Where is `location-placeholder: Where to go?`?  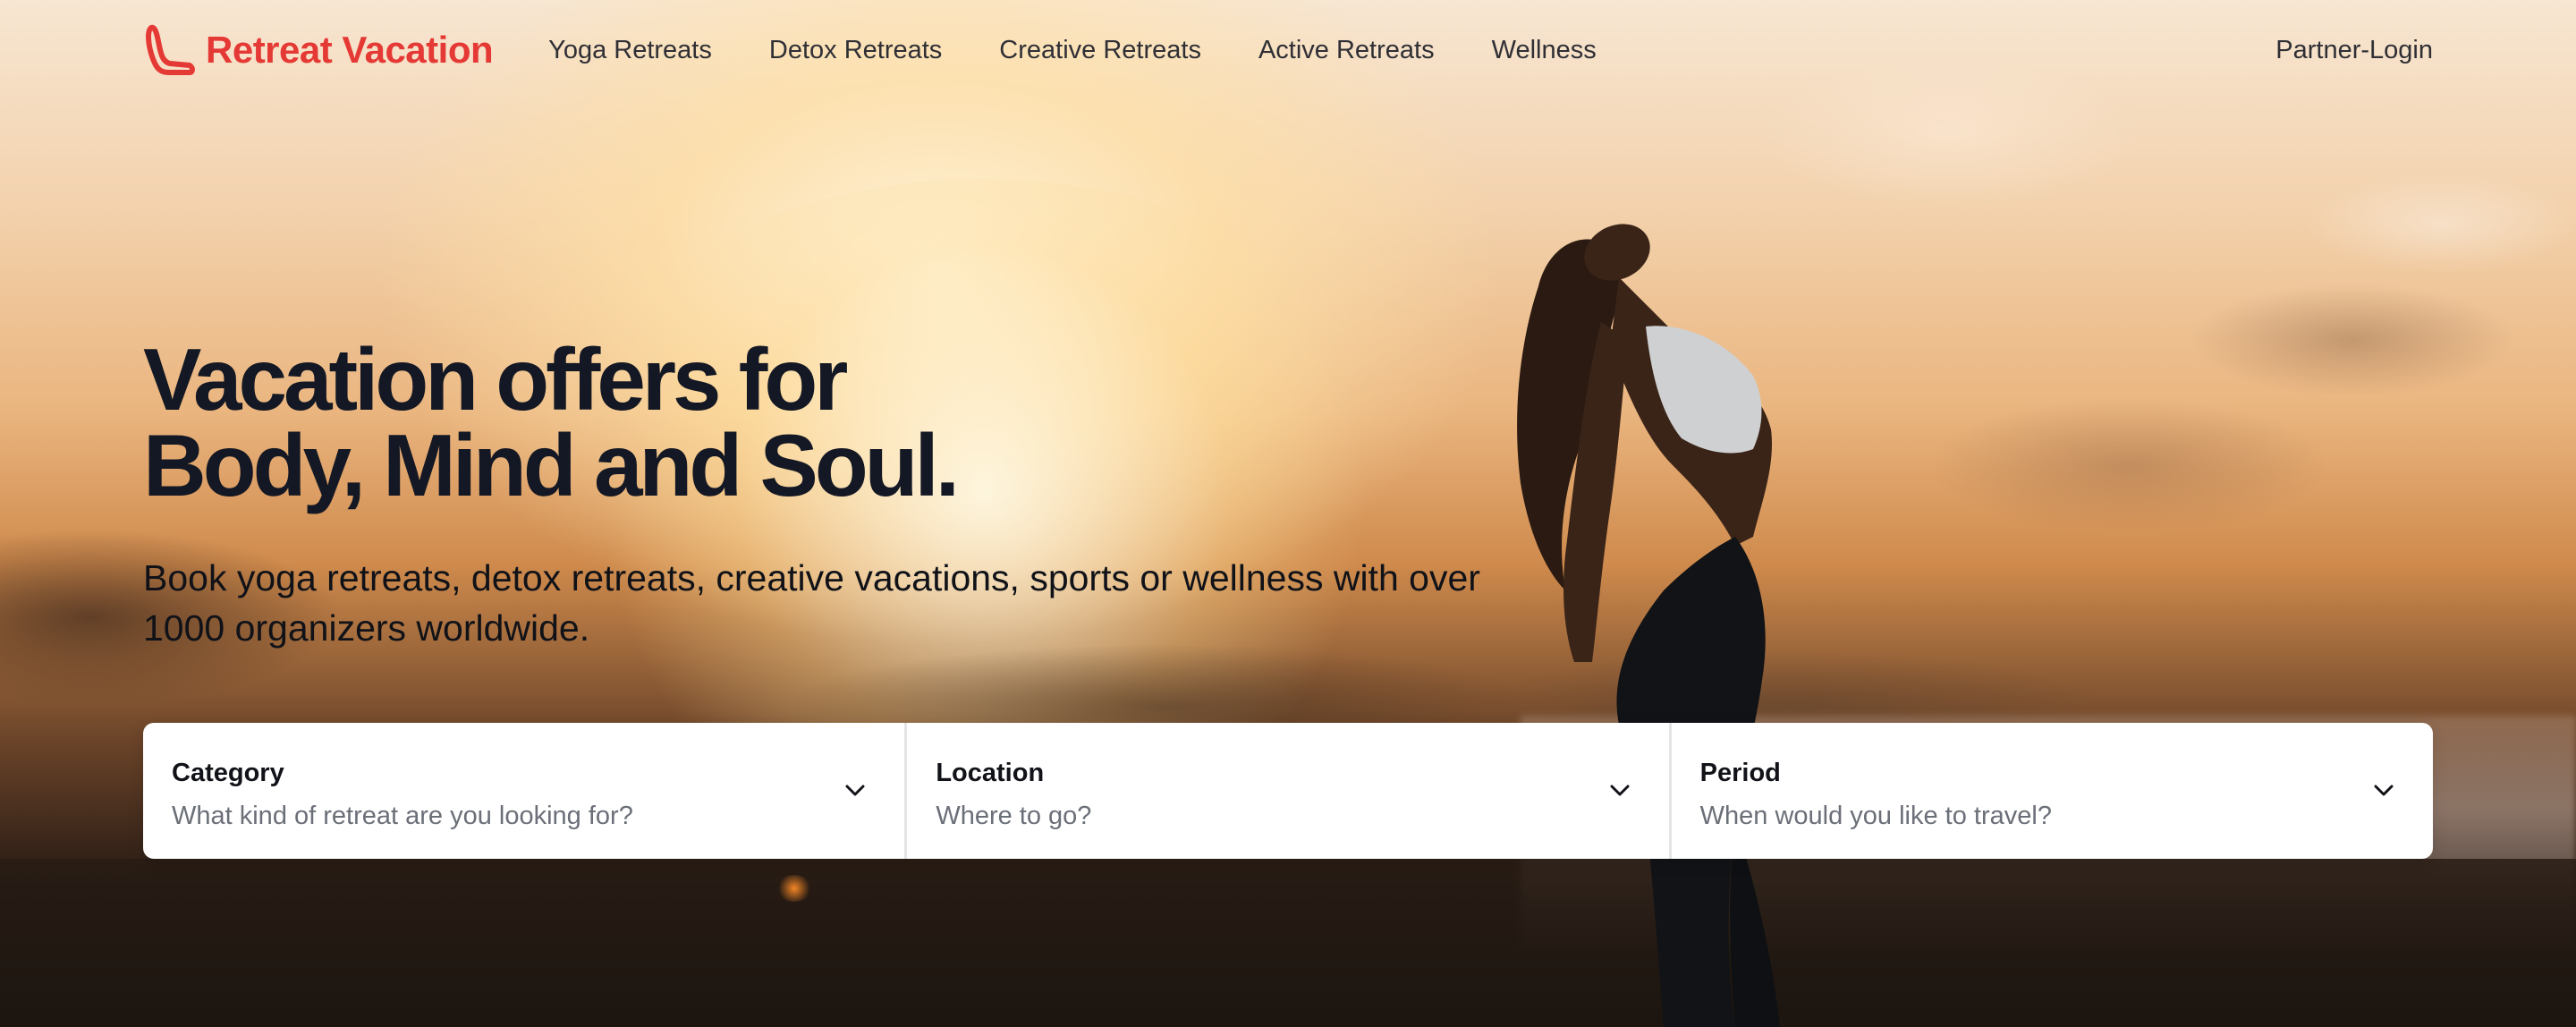
location-placeholder: Where to go? is located at coordinates (1014, 816).